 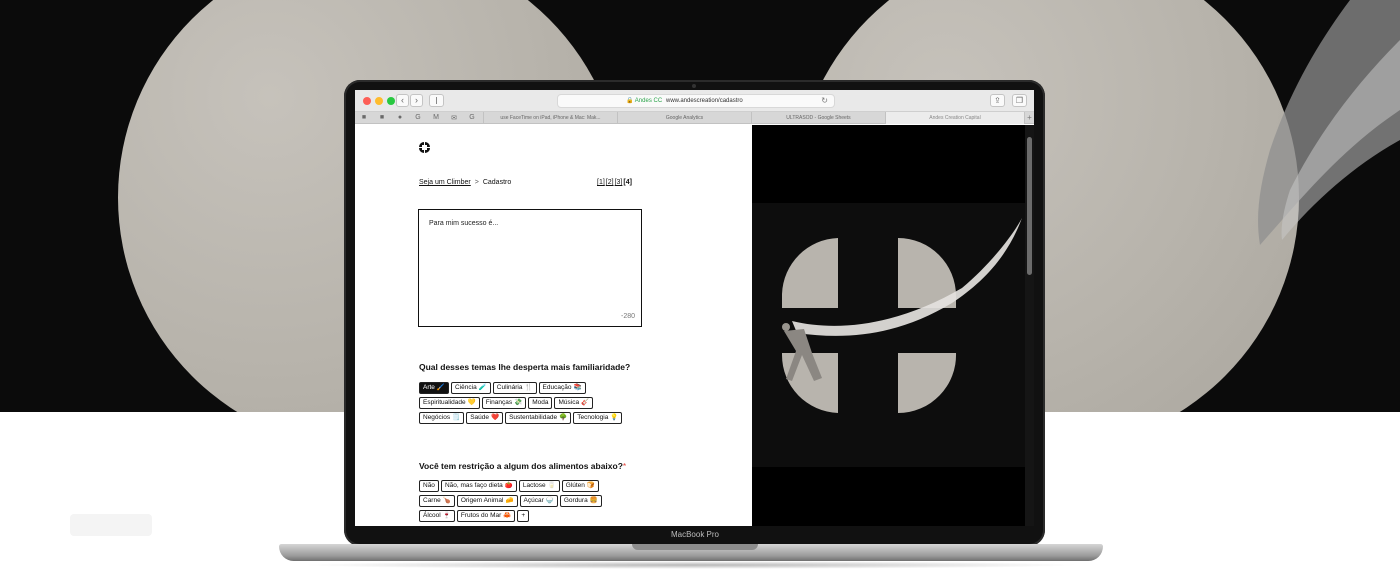 I want to click on bookmark-apple-icon: ●, so click(x=400, y=117).